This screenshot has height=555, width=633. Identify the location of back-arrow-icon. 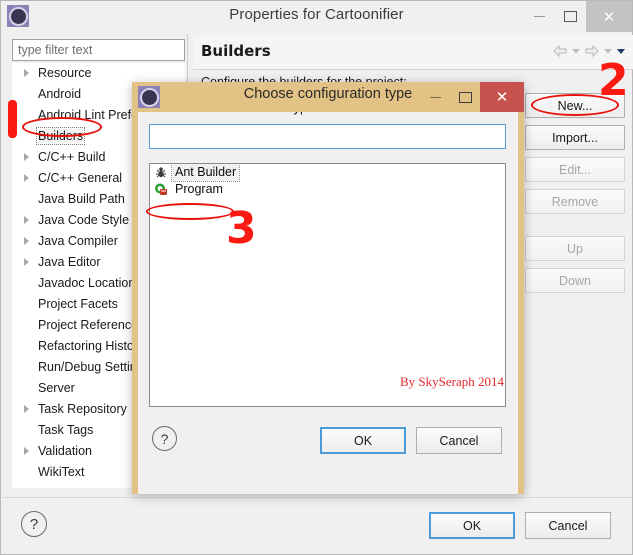
(560, 51).